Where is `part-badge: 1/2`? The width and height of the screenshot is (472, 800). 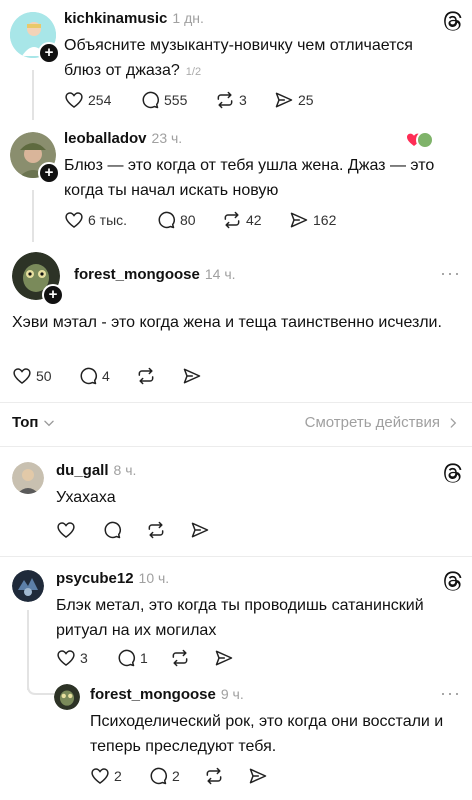 part-badge: 1/2 is located at coordinates (193, 72).